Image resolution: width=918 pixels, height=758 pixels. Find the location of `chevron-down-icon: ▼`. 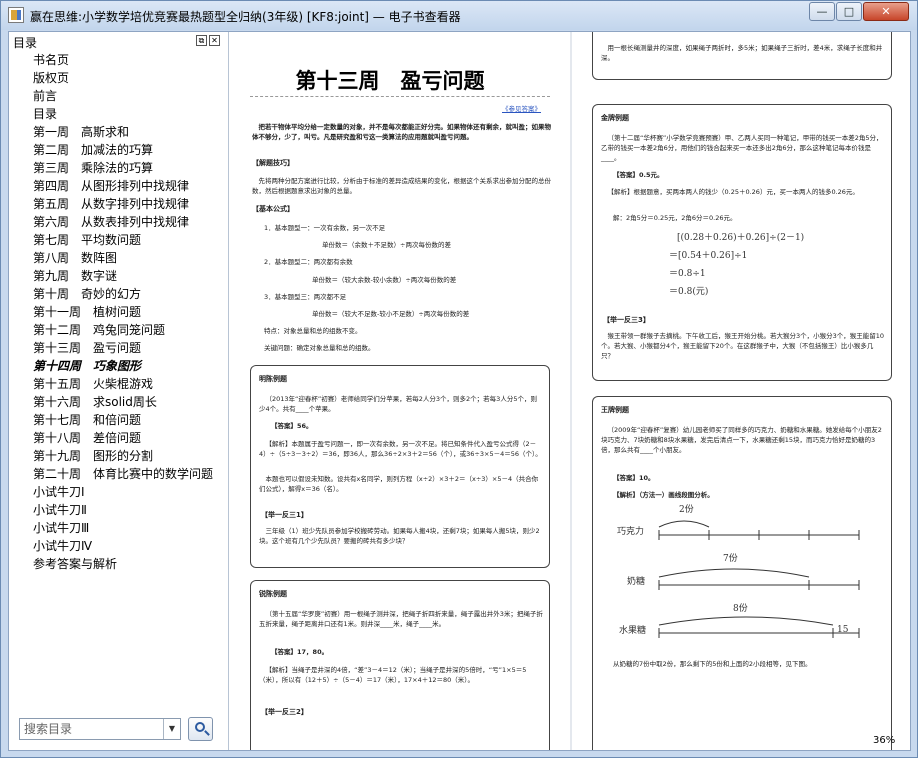

chevron-down-icon: ▼ is located at coordinates (171, 729).